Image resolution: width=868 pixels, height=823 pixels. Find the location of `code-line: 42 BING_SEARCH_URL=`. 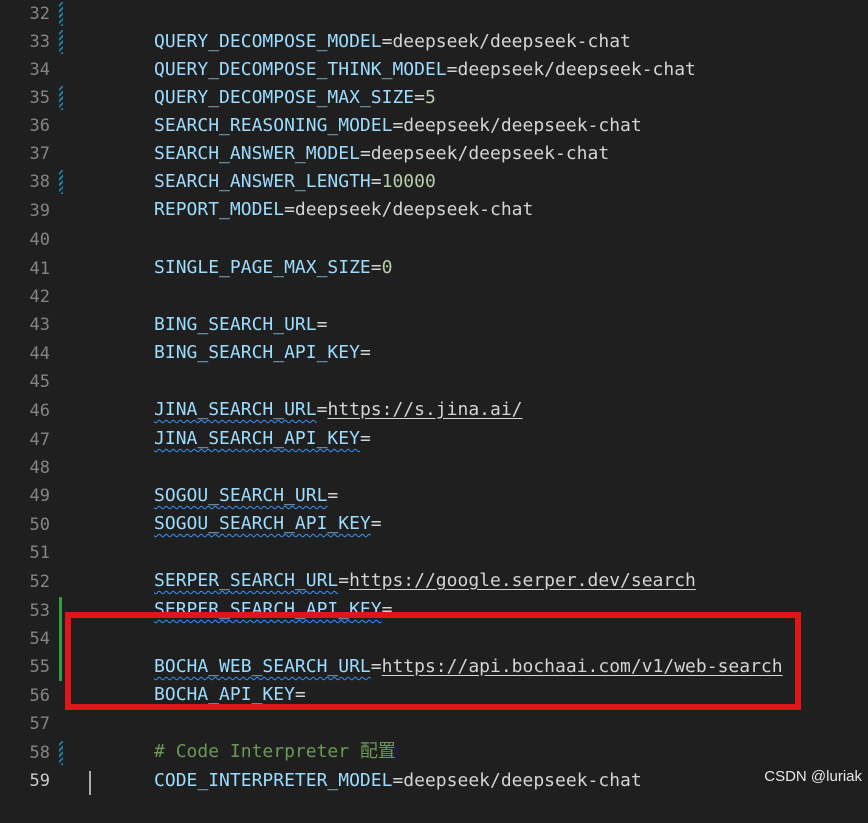

code-line: 42 BING_SEARCH_URL= is located at coordinates (434, 309).